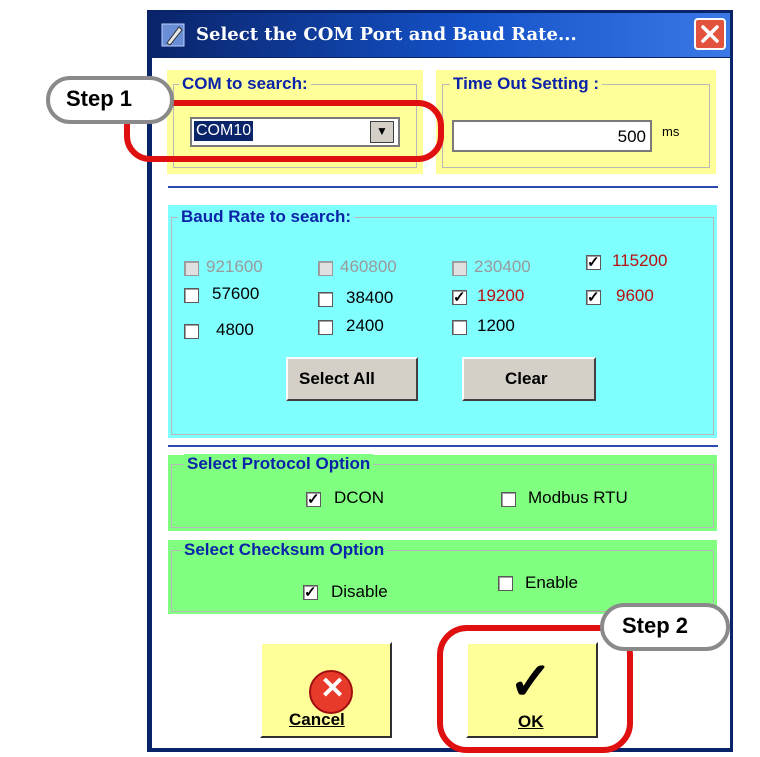 This screenshot has width=760, height=757. What do you see at coordinates (359, 497) in the screenshot?
I see `protocol-dcon-label: DCON` at bounding box center [359, 497].